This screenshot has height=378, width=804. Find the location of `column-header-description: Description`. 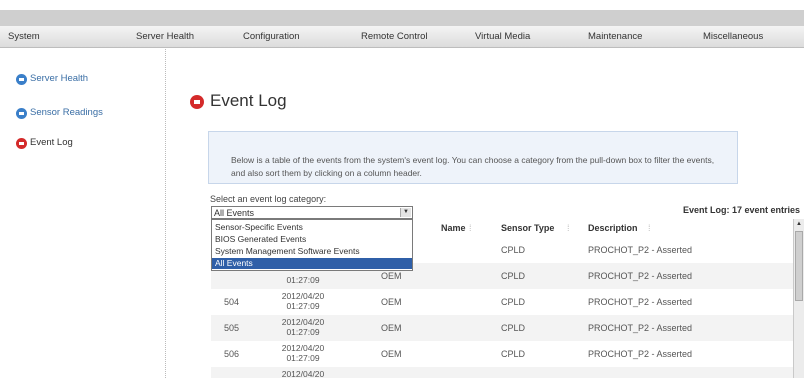

column-header-description: Description is located at coordinates (613, 228).